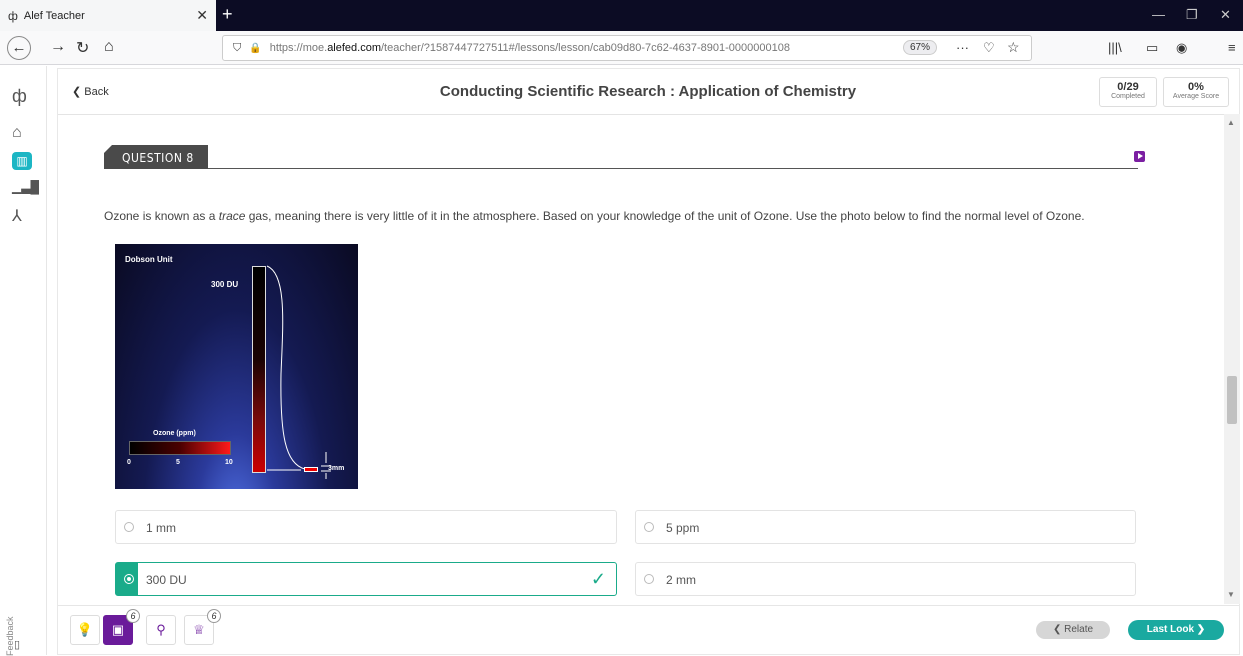 Image resolution: width=1243 pixels, height=656 pixels. I want to click on hint-button: 💡, so click(85, 630).